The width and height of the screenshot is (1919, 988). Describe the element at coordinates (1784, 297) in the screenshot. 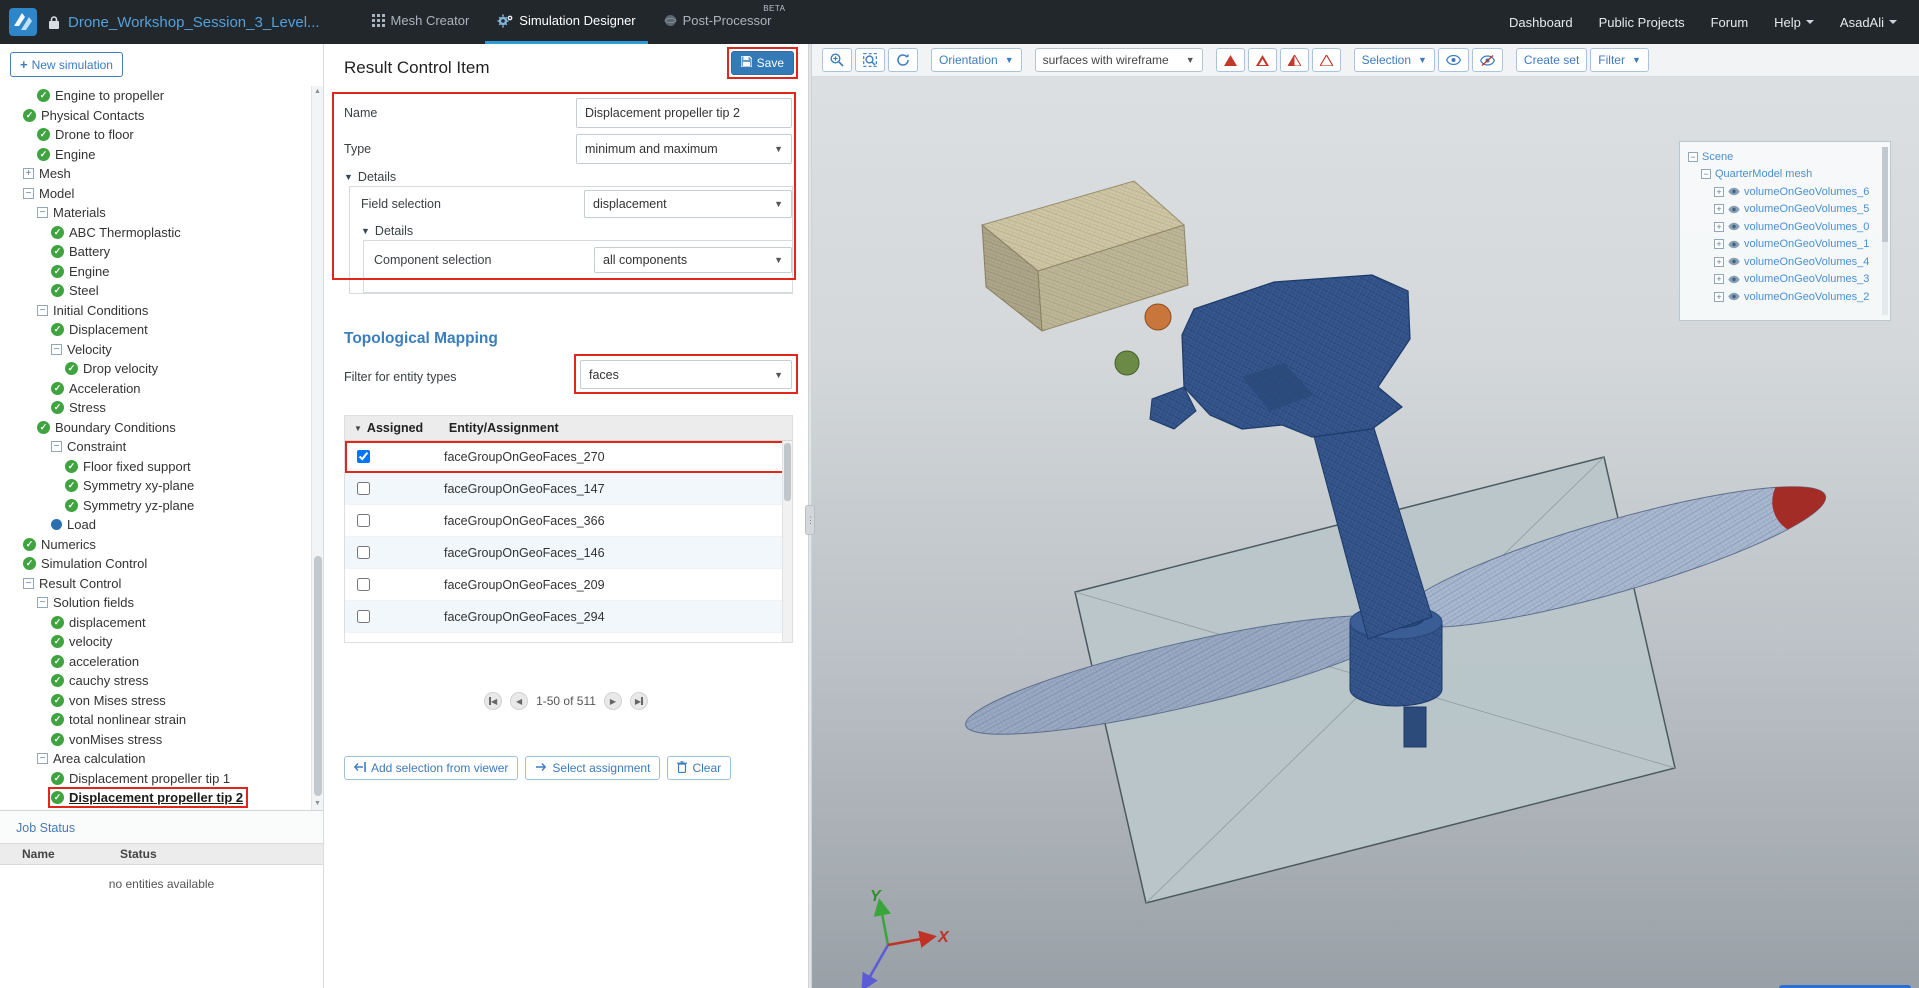

I see `scene-volume-item: + volumeOnGeoVolumes_2` at that location.